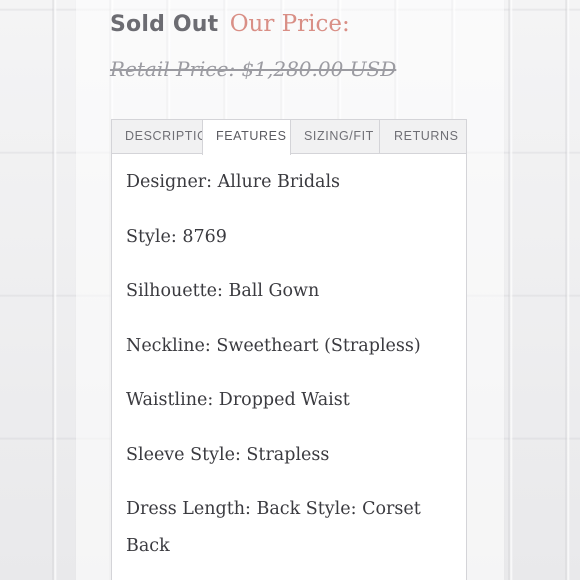 The height and width of the screenshot is (580, 580). What do you see at coordinates (253, 69) in the screenshot?
I see `retail-price: Retail Price: $1,280.00 USD` at bounding box center [253, 69].